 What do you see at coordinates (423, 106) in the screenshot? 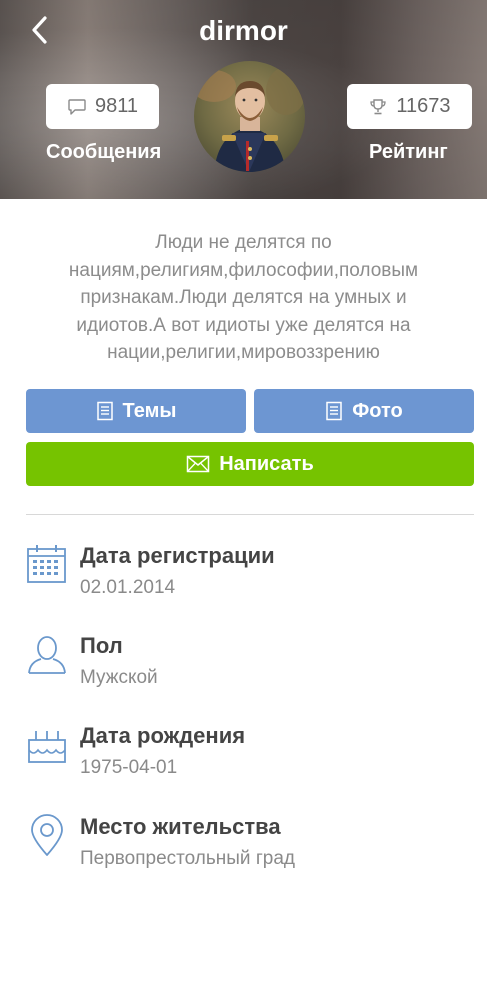
I see `rating-count: 11673` at bounding box center [423, 106].